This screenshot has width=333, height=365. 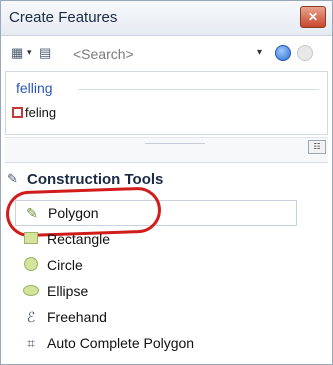 What do you see at coordinates (63, 17) in the screenshot?
I see `window-title: Create Features` at bounding box center [63, 17].